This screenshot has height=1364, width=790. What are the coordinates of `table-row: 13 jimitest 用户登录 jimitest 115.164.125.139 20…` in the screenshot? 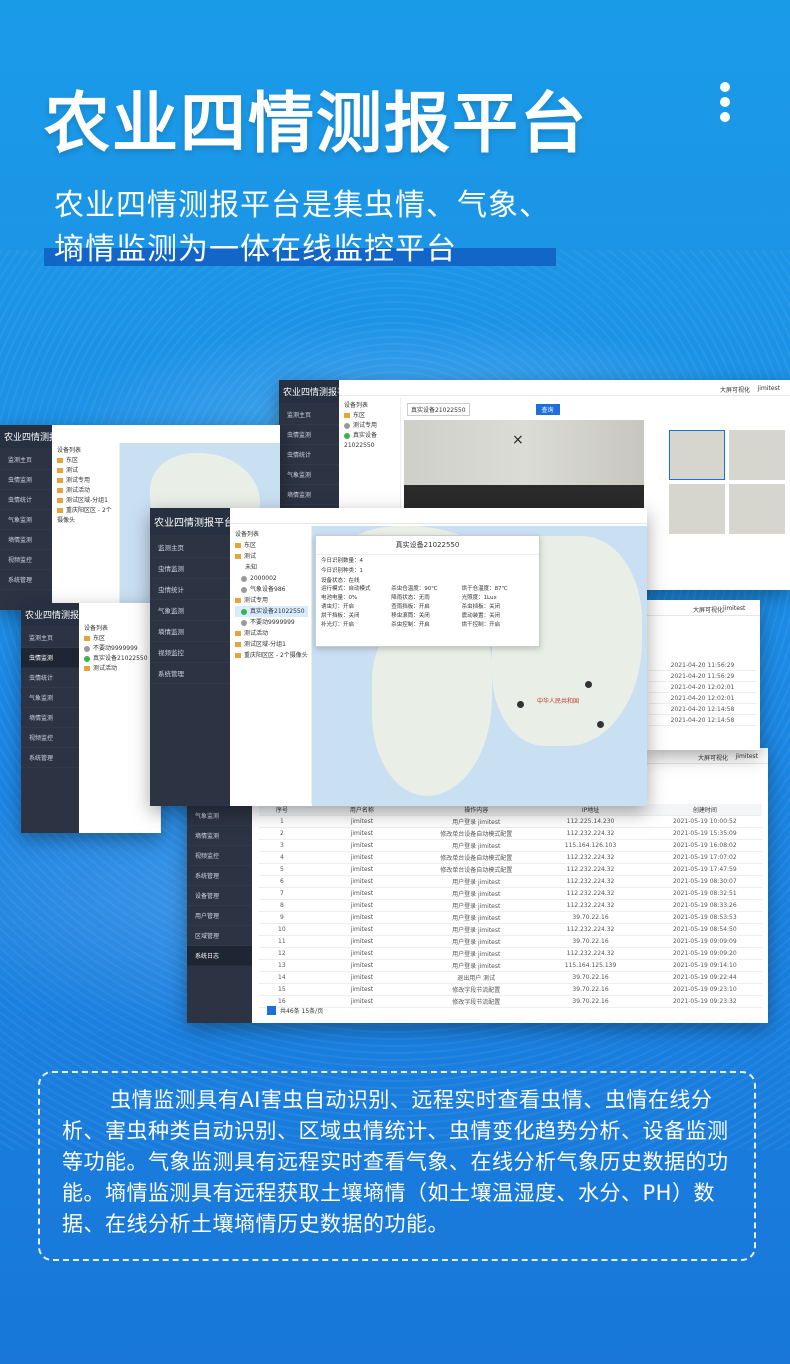 It's located at (510, 966).